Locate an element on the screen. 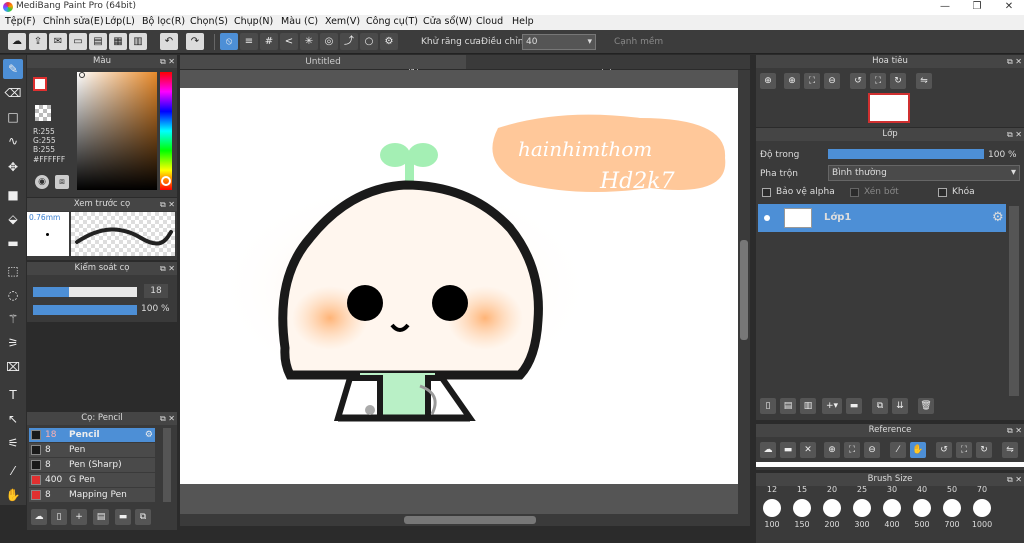 The height and width of the screenshot is (543, 1024). transparent-color-swatch is located at coordinates (43, 113).